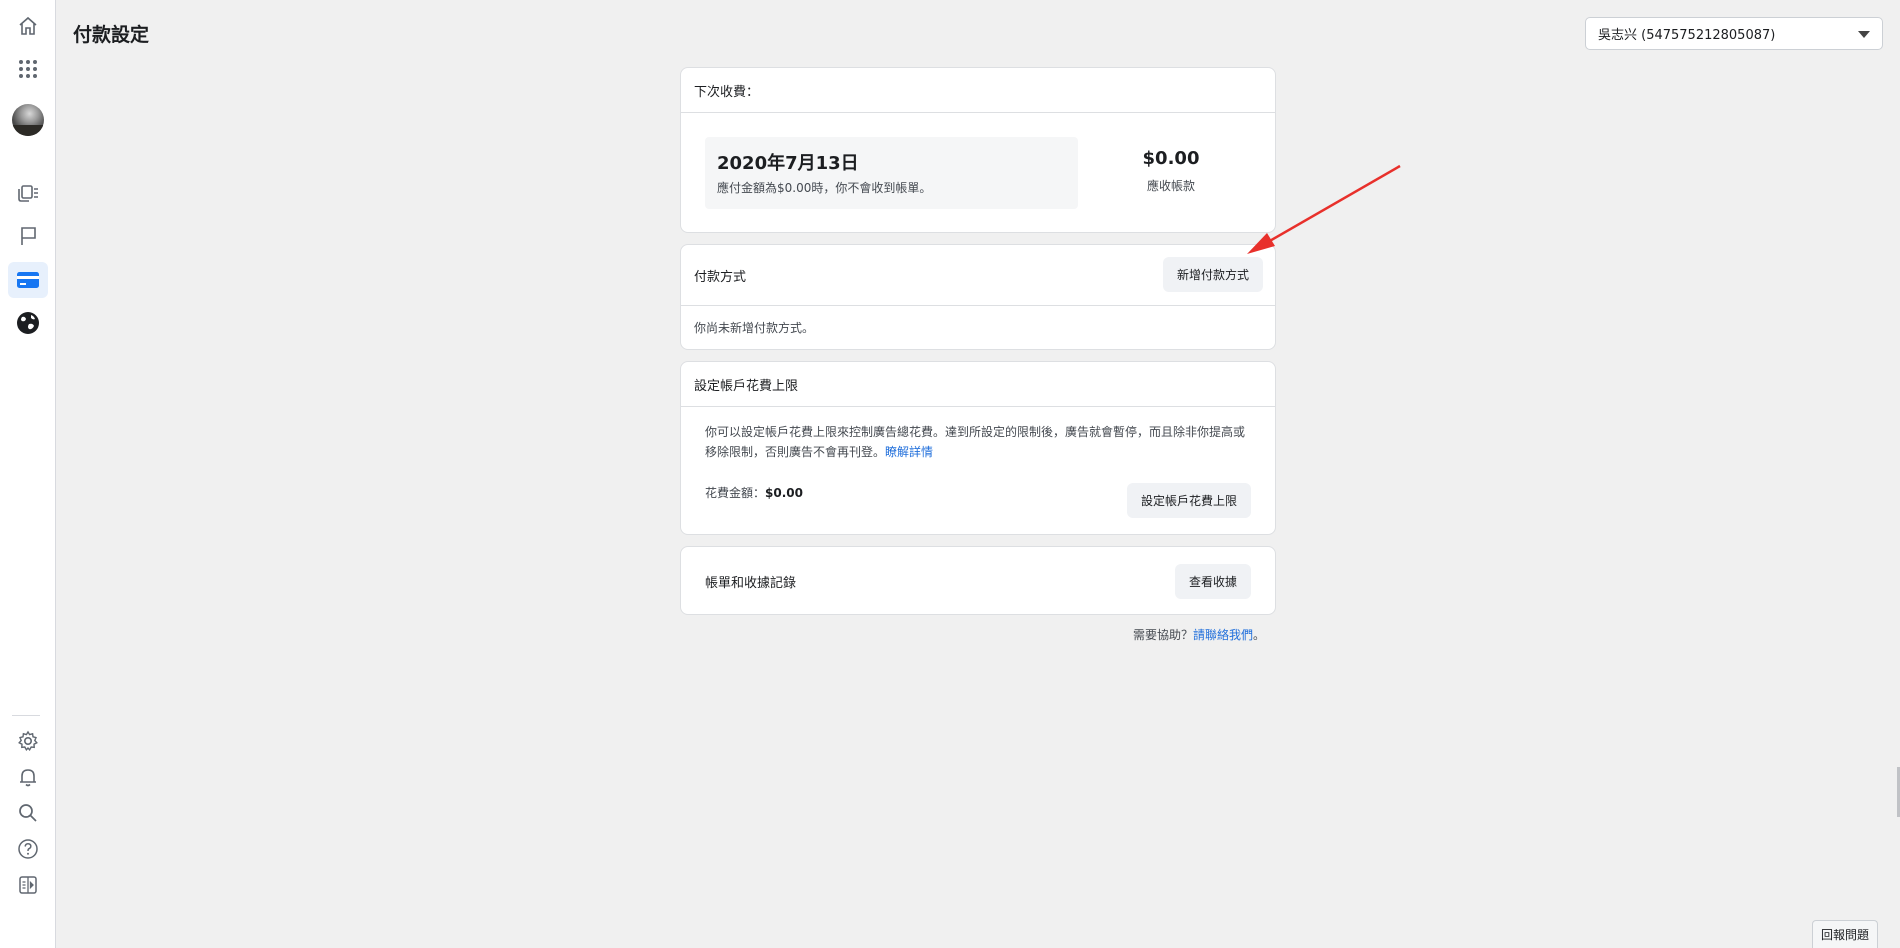  Describe the element at coordinates (784, 493) in the screenshot. I see `spending-amount-value: $0.00` at that location.